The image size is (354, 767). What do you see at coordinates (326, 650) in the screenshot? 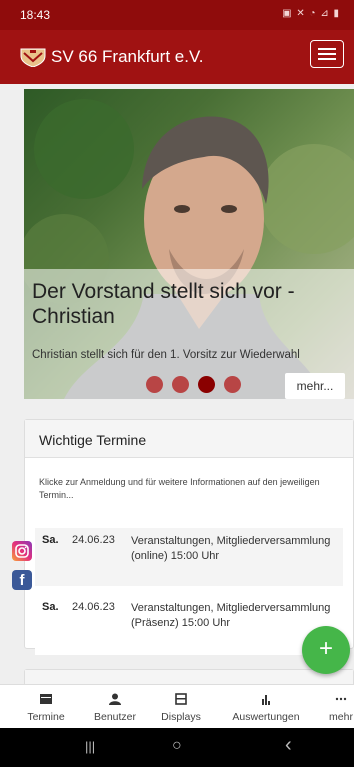
I see `add-button: +` at bounding box center [326, 650].